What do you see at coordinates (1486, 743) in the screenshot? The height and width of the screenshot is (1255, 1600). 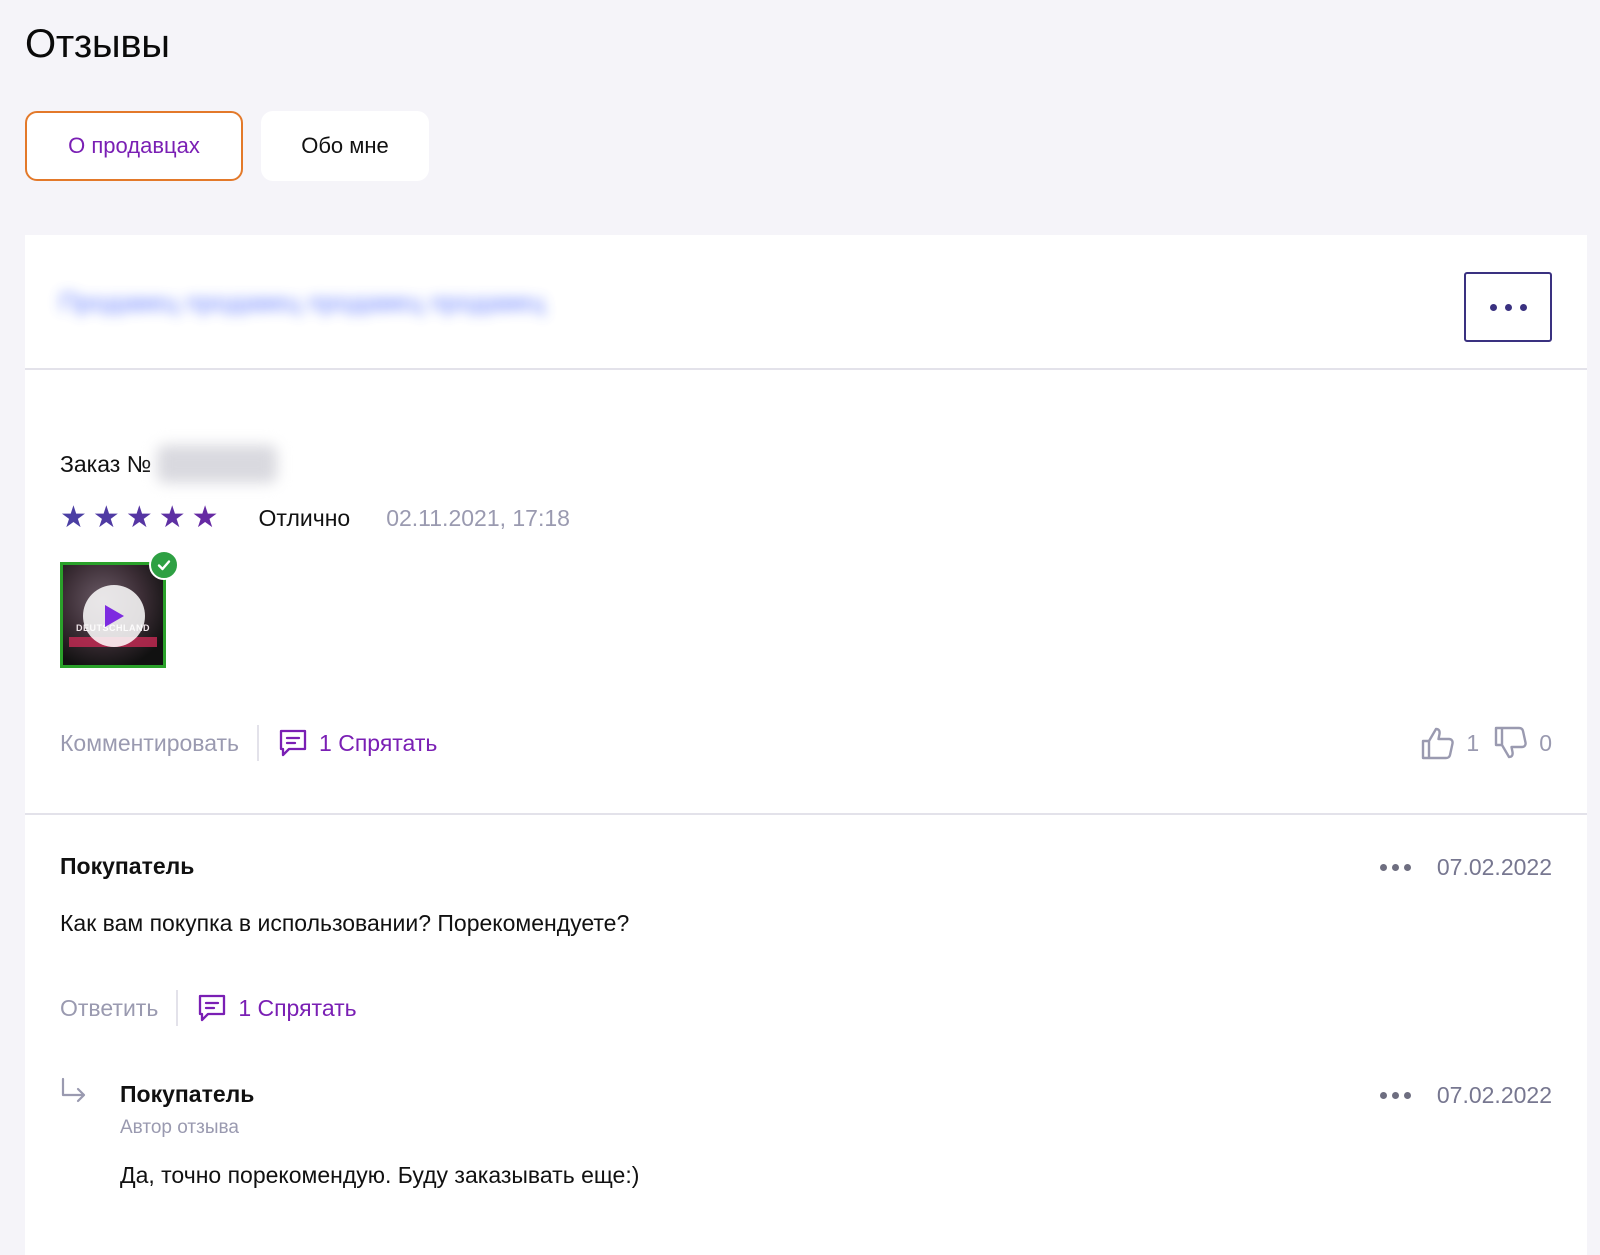 I see `review-votes: 1 0` at bounding box center [1486, 743].